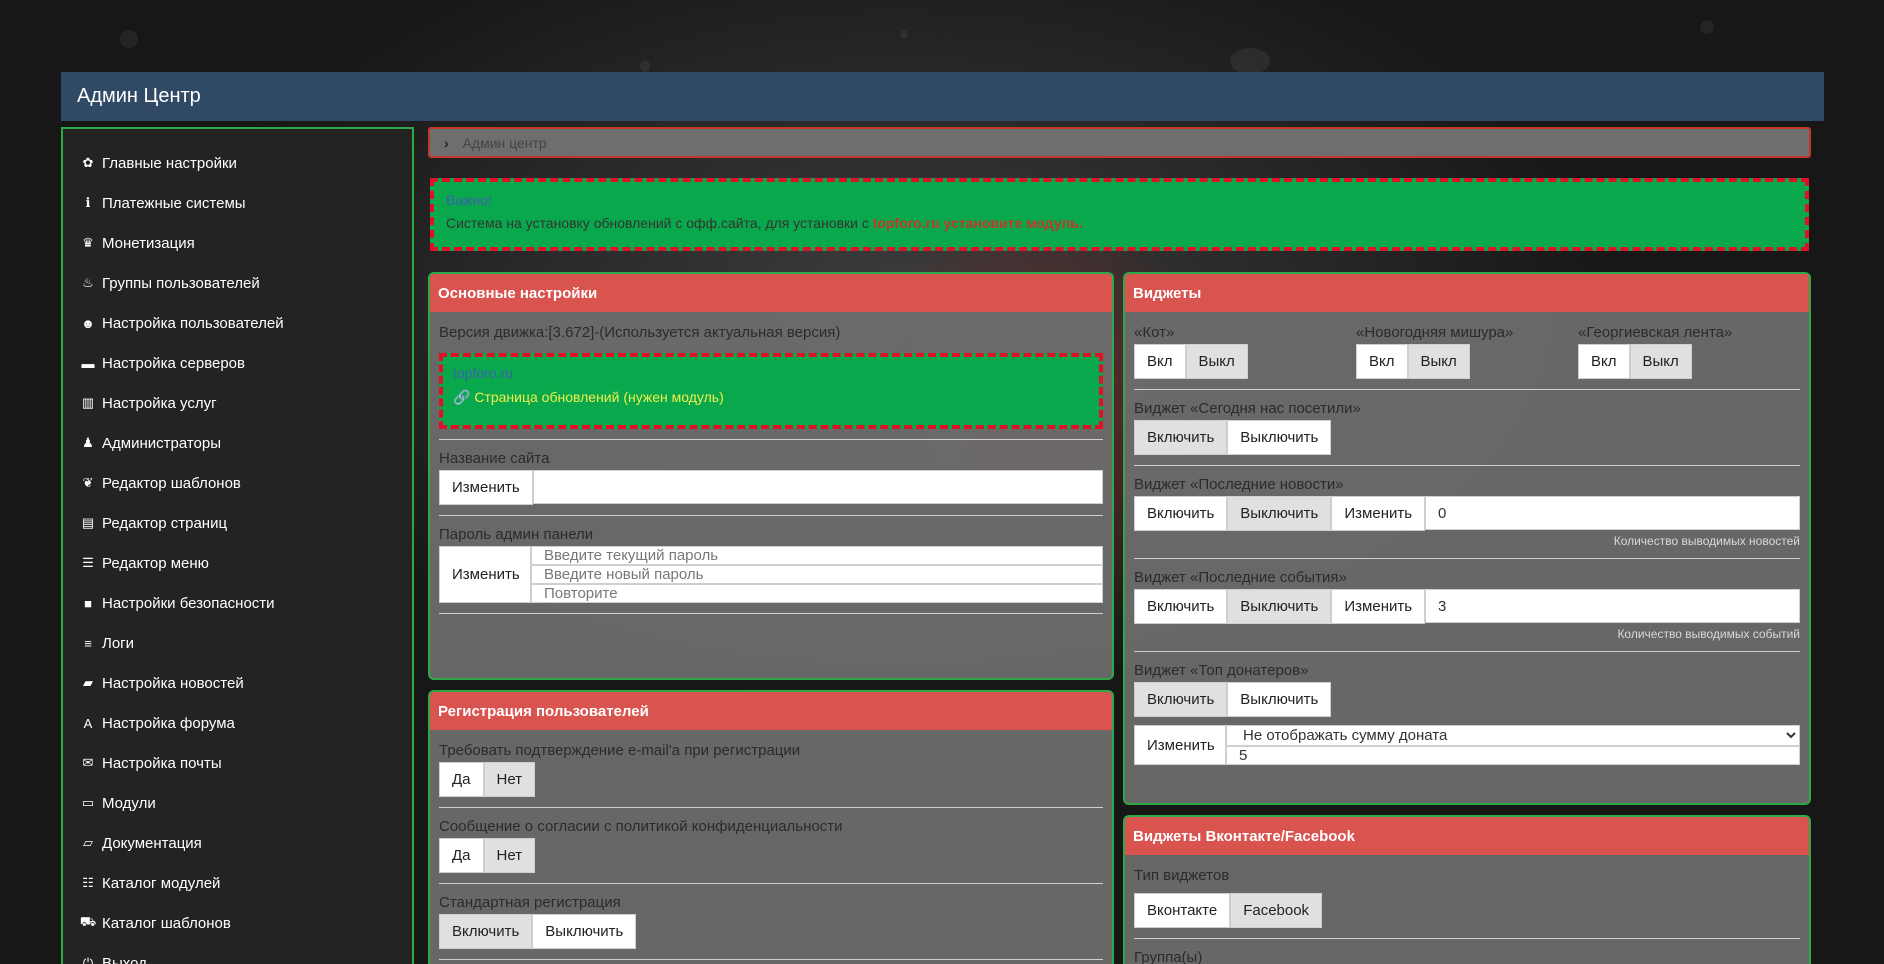 The width and height of the screenshot is (1884, 964). Describe the element at coordinates (1181, 513) in the screenshot. I see `news-enable-button: Включить` at that location.